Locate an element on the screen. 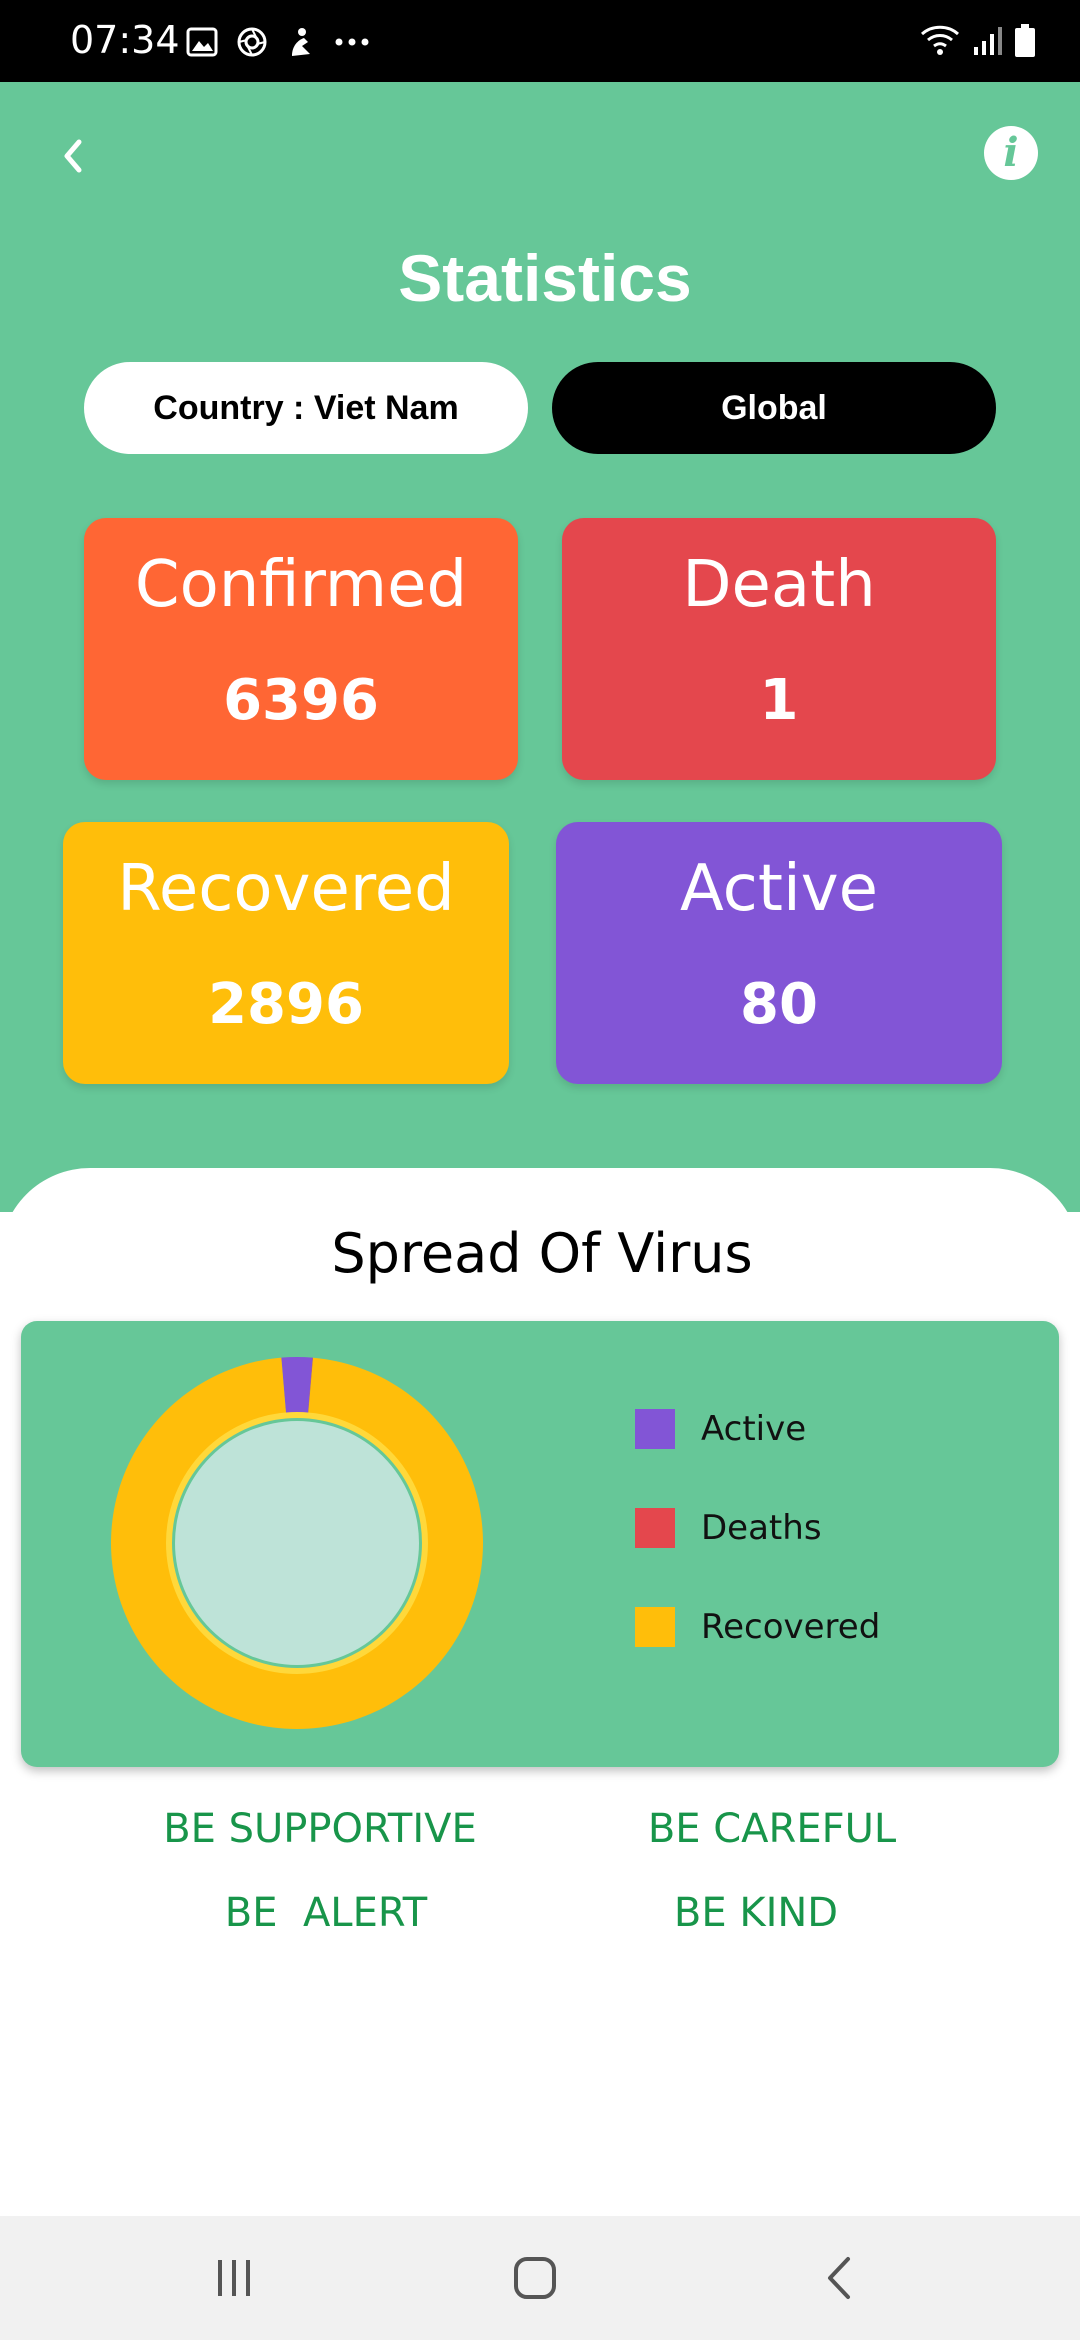 The height and width of the screenshot is (2340, 1080). country-toggle-label: Country : Viet Nam is located at coordinates (306, 407).